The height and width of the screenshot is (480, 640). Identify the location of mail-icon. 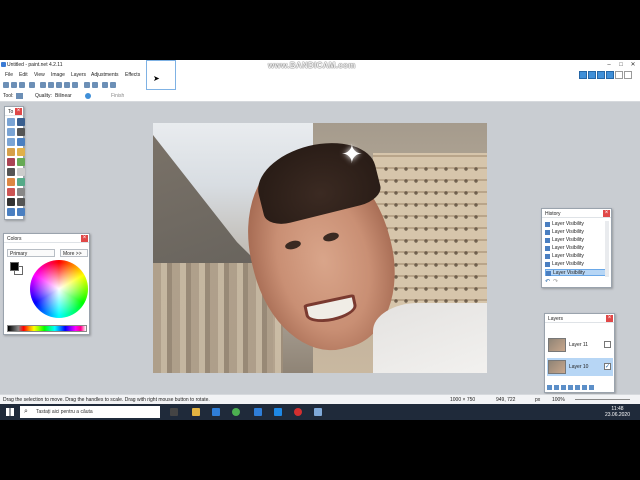
(278, 412).